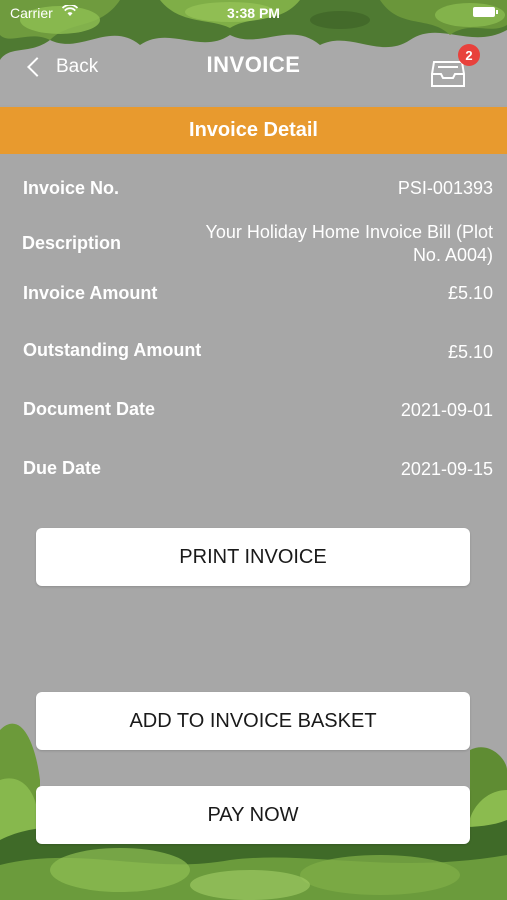 This screenshot has width=507, height=900. I want to click on basket-count-badge: 2, so click(469, 55).